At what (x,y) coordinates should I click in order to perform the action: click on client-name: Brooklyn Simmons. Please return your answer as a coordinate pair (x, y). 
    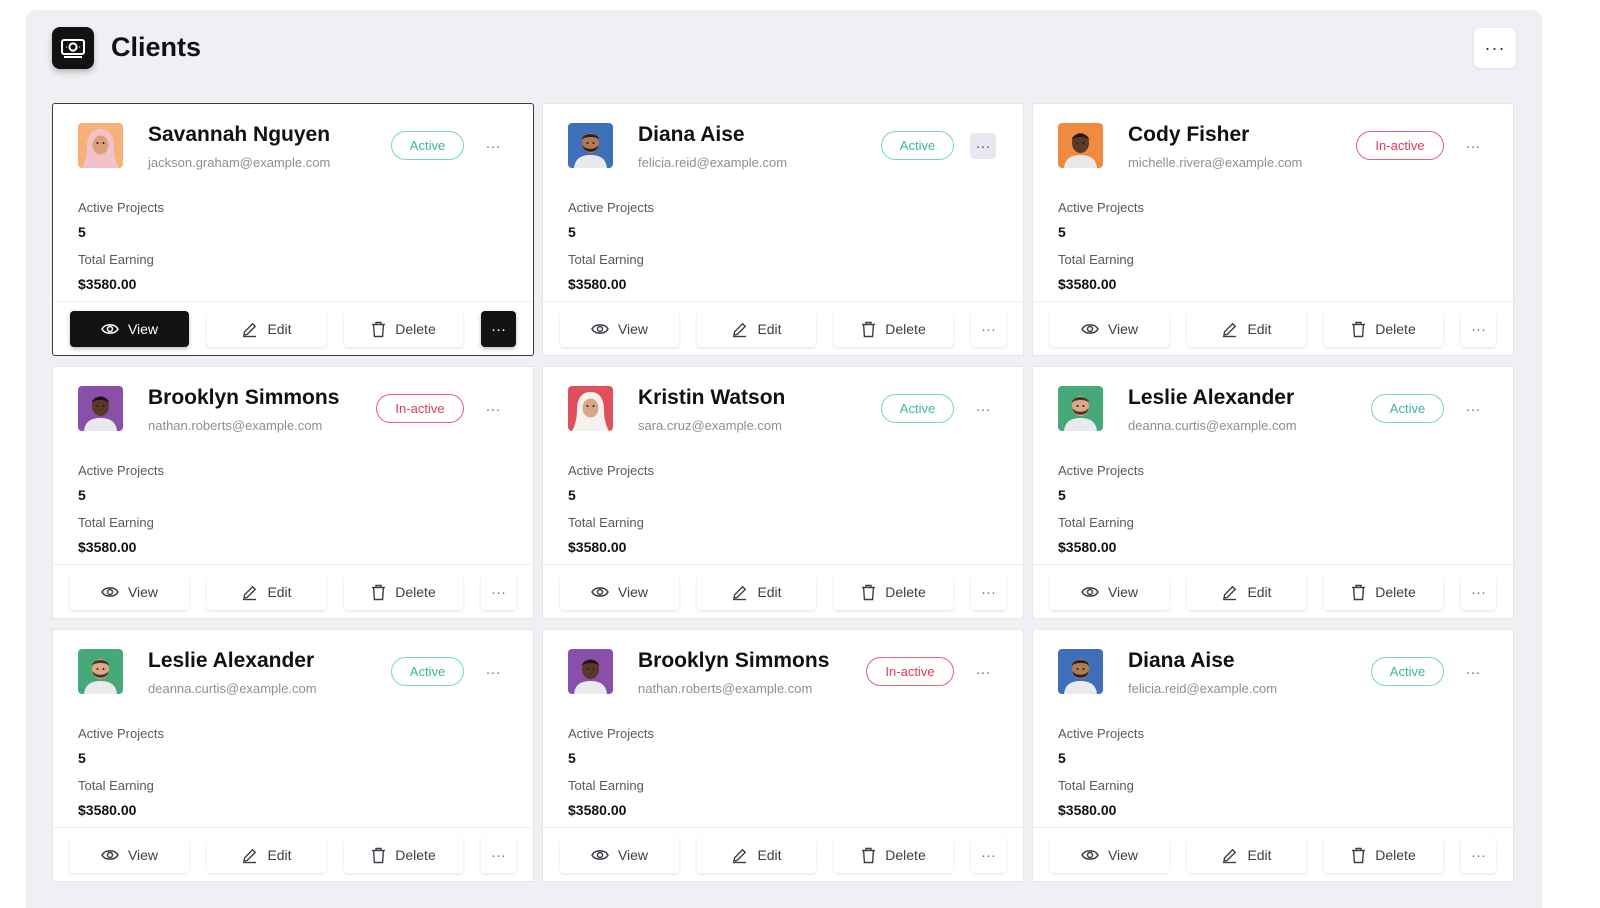
    Looking at the image, I should click on (734, 660).